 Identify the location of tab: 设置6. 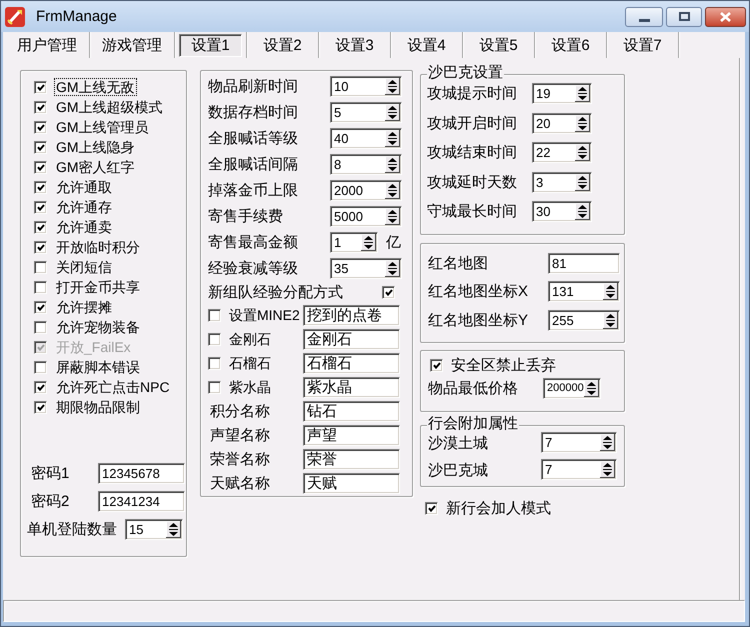
(570, 45).